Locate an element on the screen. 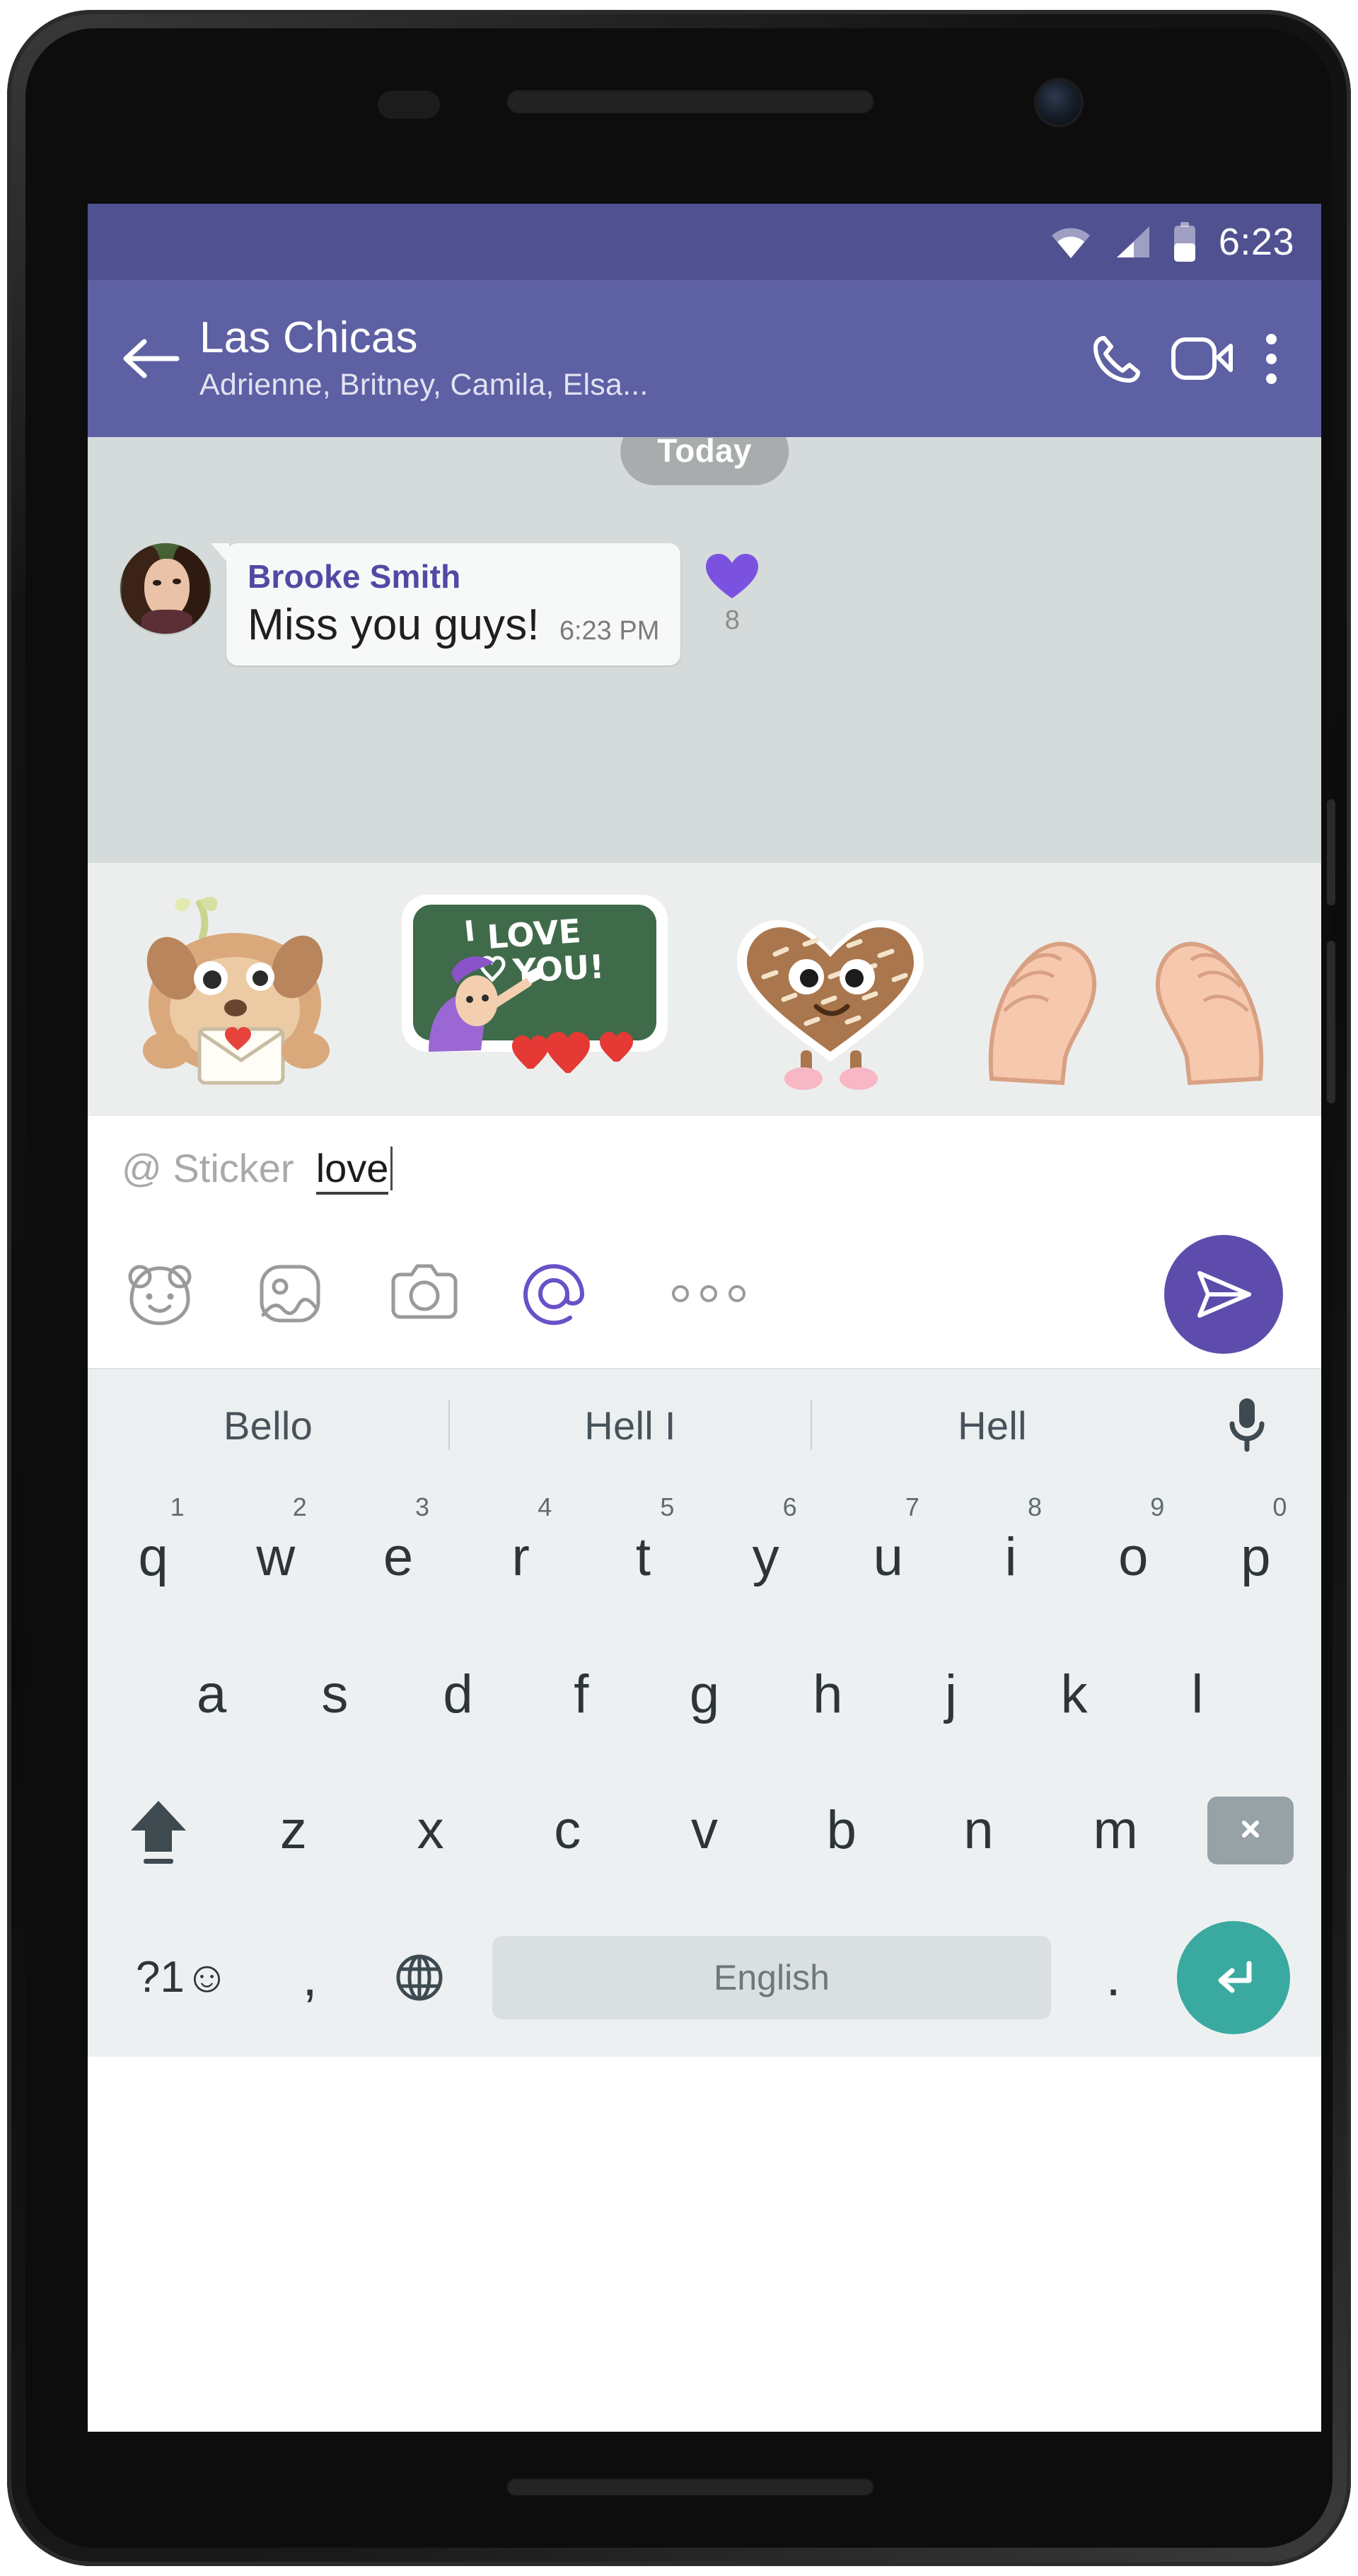  sticker-i-love-you-chalkboard: I LOVE YOU! is located at coordinates (534, 989).